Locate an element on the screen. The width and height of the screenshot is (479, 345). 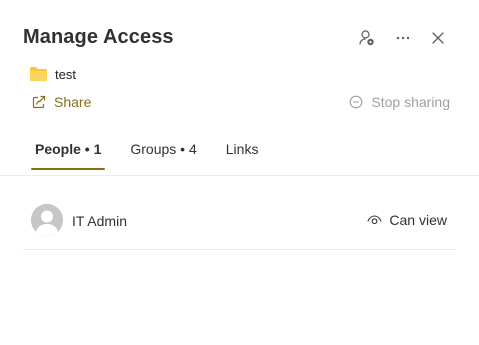
folder-icon is located at coordinates (38, 74).